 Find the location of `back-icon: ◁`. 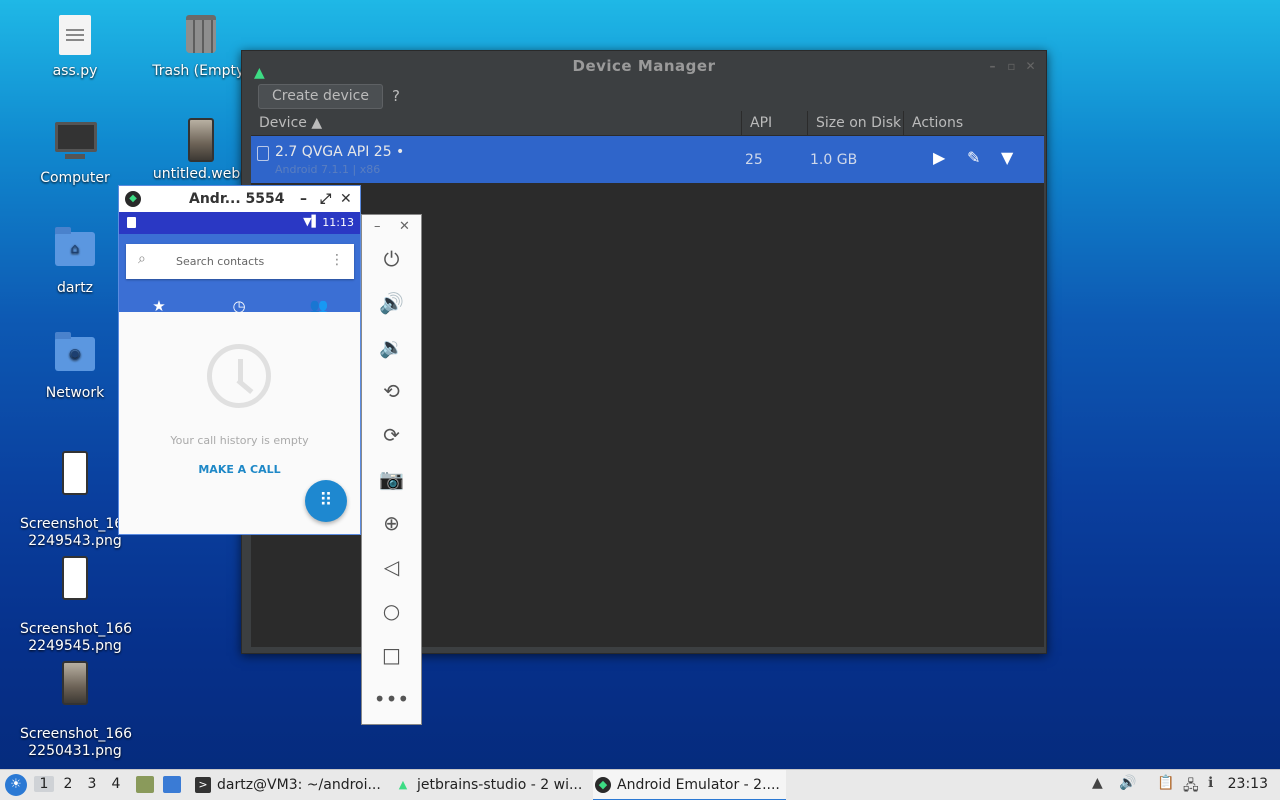

back-icon: ◁ is located at coordinates (391, 567).